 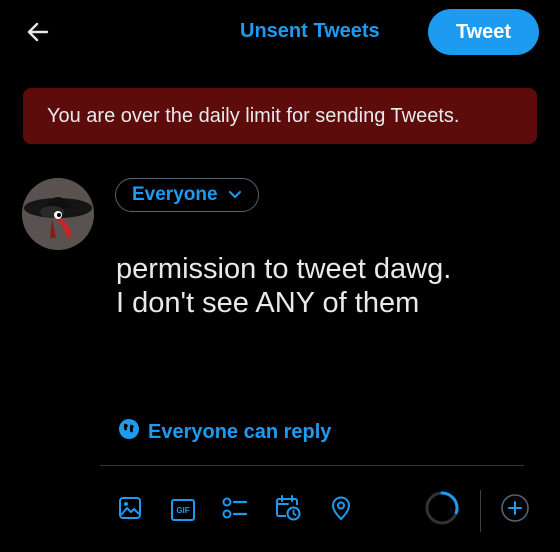 I want to click on chevron-down-icon, so click(x=235, y=195).